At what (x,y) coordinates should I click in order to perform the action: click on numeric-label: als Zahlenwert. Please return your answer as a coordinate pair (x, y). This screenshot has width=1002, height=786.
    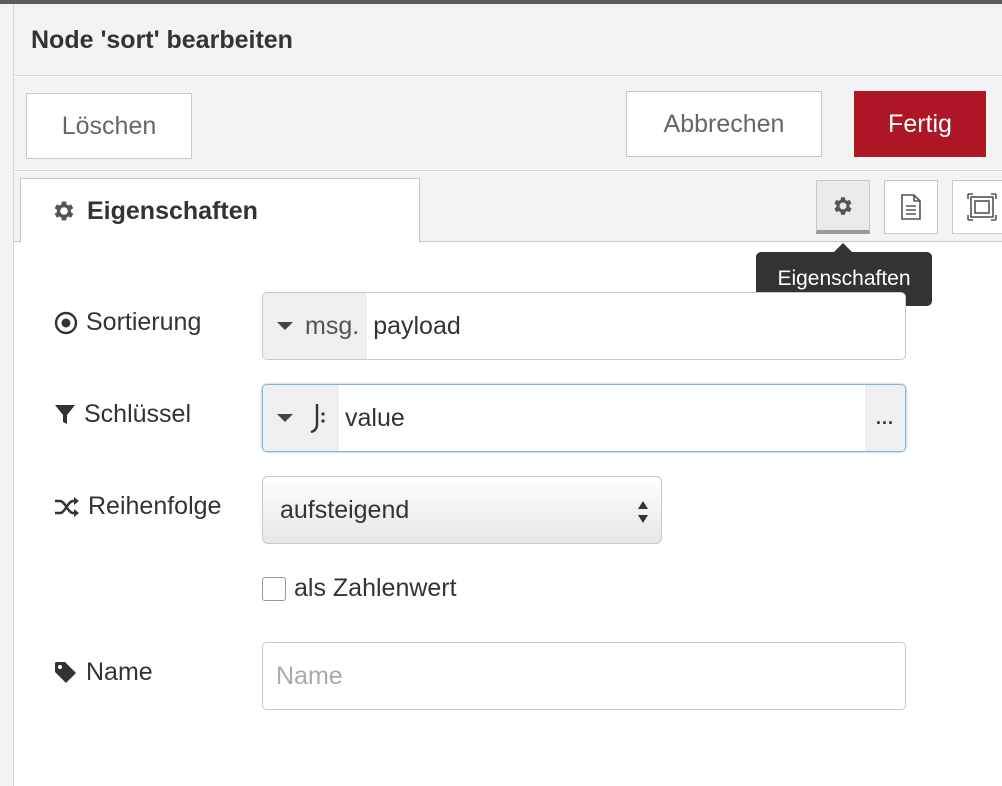
    Looking at the image, I should click on (375, 588).